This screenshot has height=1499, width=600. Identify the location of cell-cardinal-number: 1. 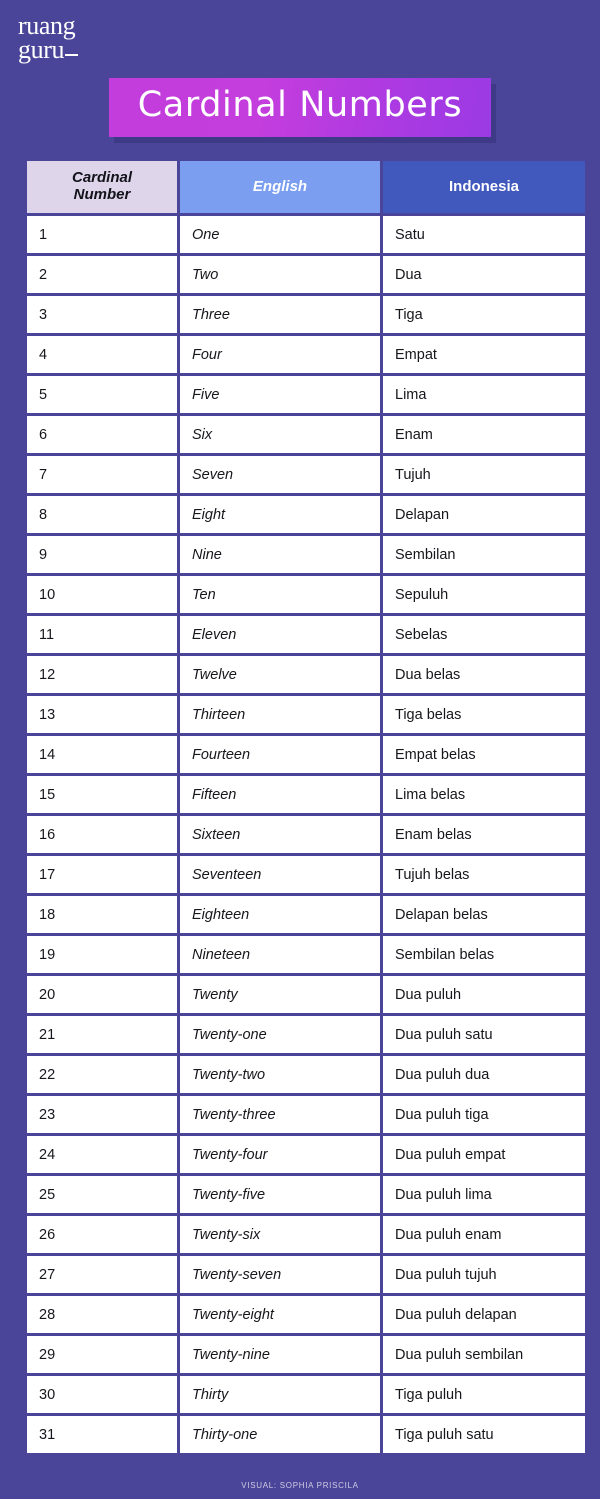
(102, 234).